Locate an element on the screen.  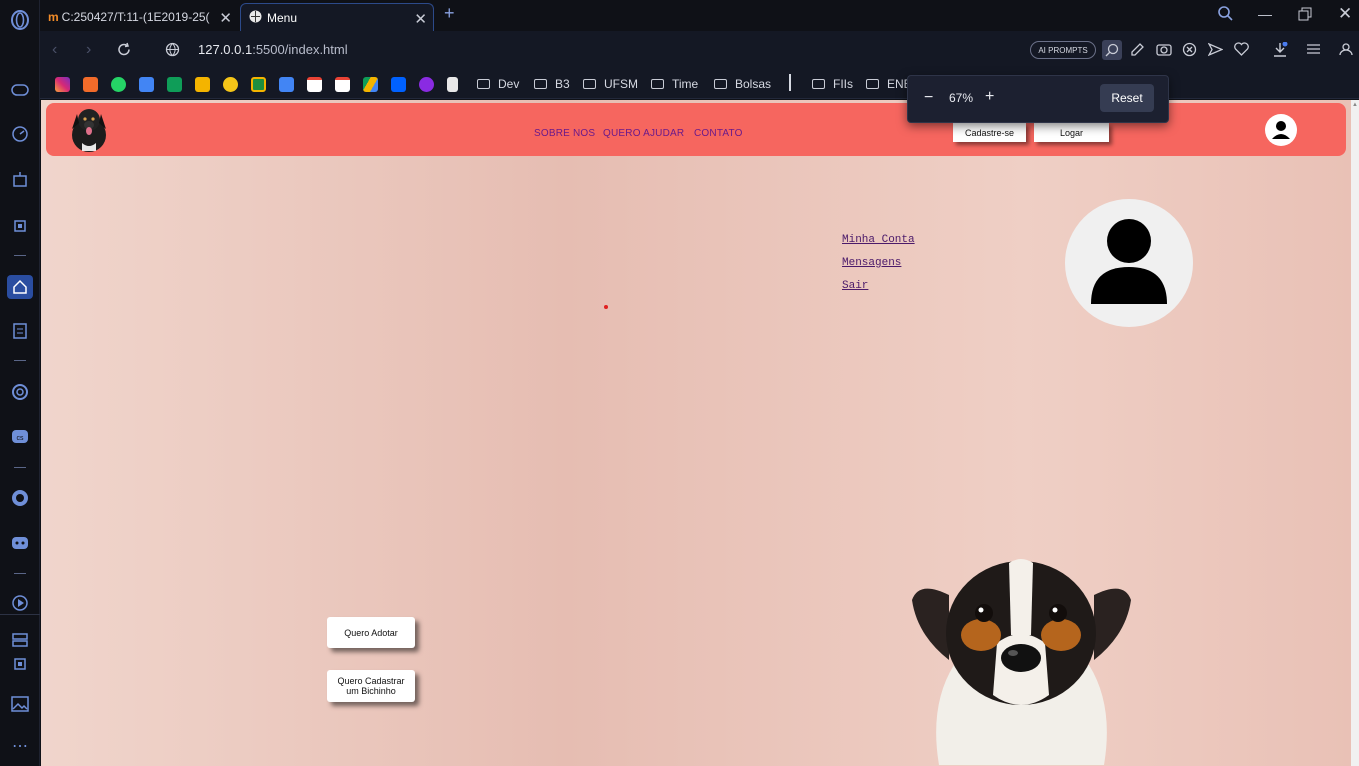
instagram-icon is located at coordinates (62, 84).